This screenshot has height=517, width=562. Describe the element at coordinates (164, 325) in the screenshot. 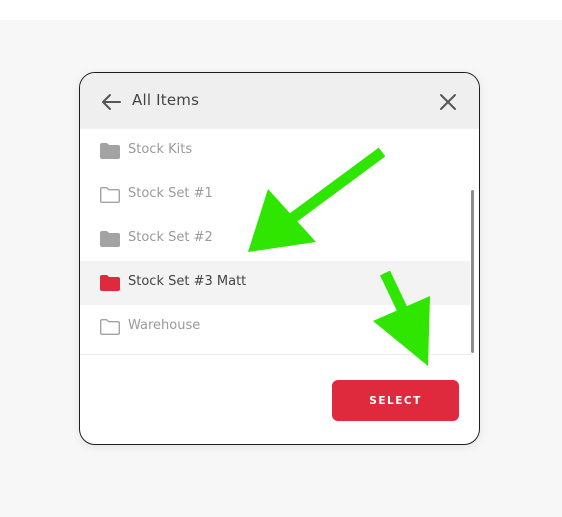

I see `list-item-label: Warehouse` at that location.